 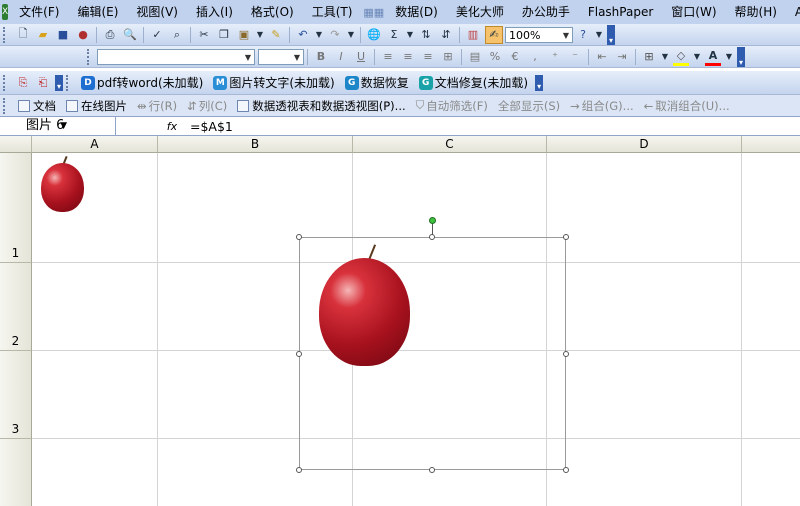 I want to click on align-left-icon: ≡, so click(x=388, y=57).